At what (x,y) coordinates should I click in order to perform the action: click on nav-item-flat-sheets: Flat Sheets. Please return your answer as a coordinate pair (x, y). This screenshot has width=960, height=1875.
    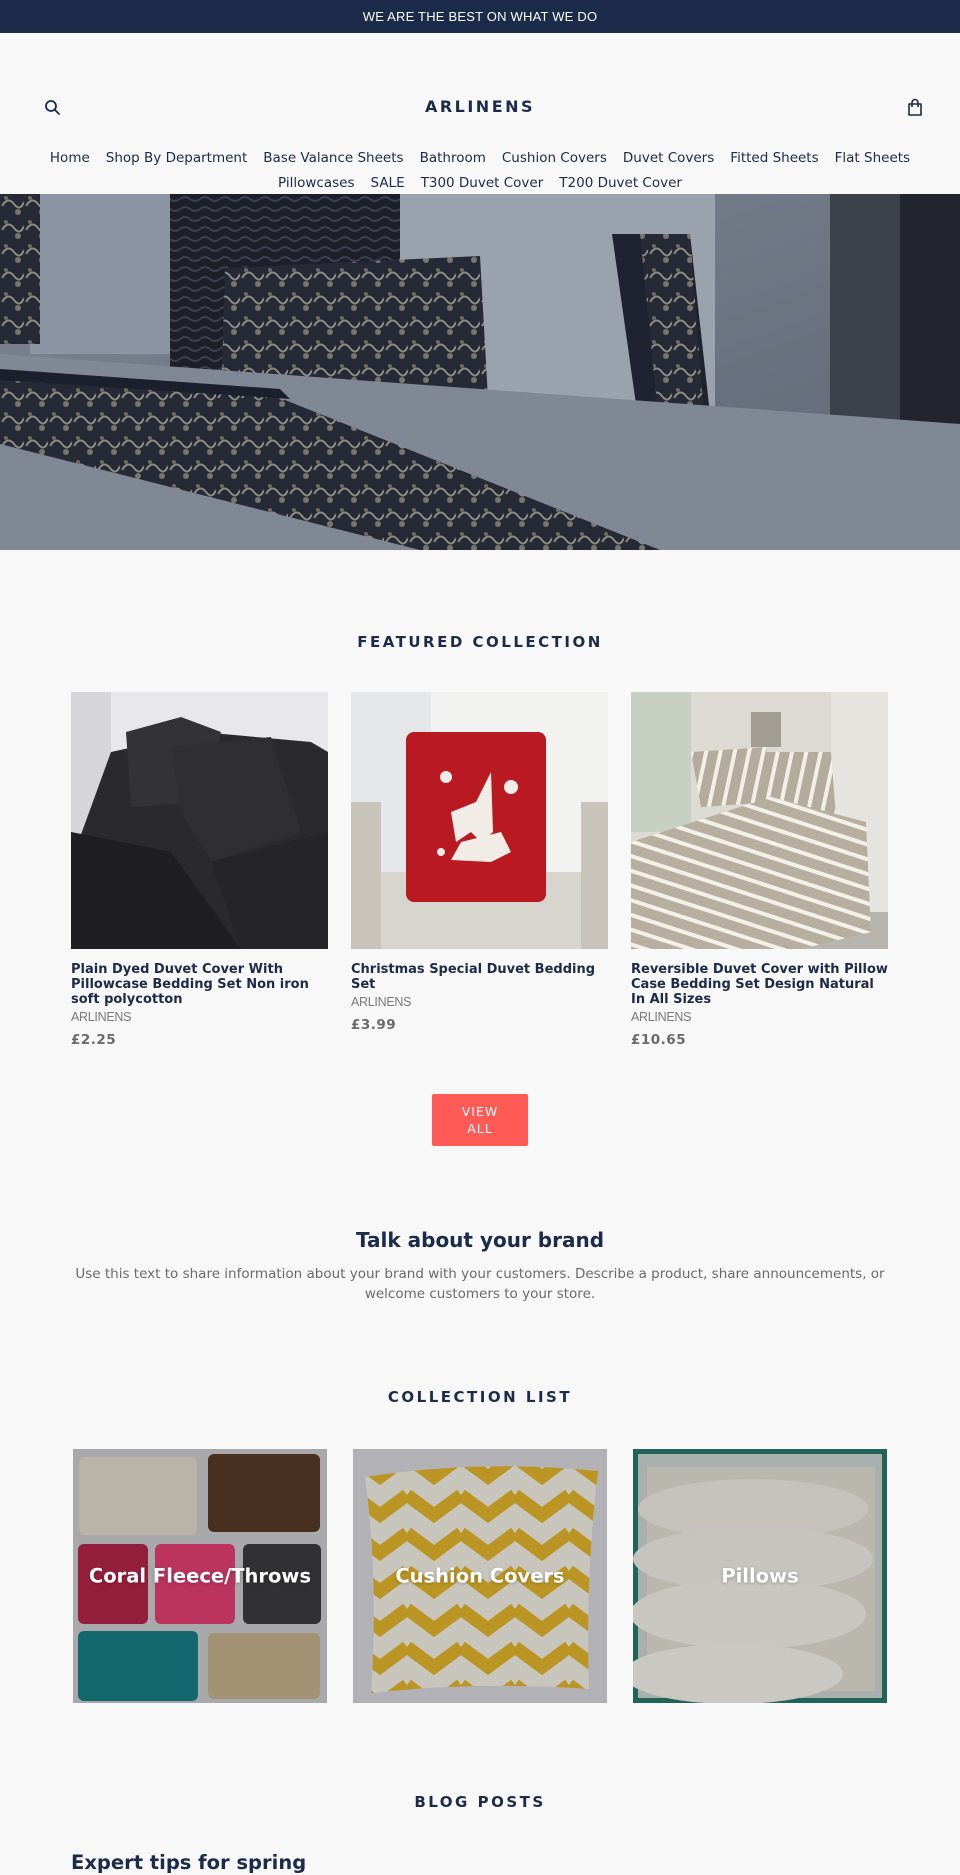
    Looking at the image, I should click on (872, 158).